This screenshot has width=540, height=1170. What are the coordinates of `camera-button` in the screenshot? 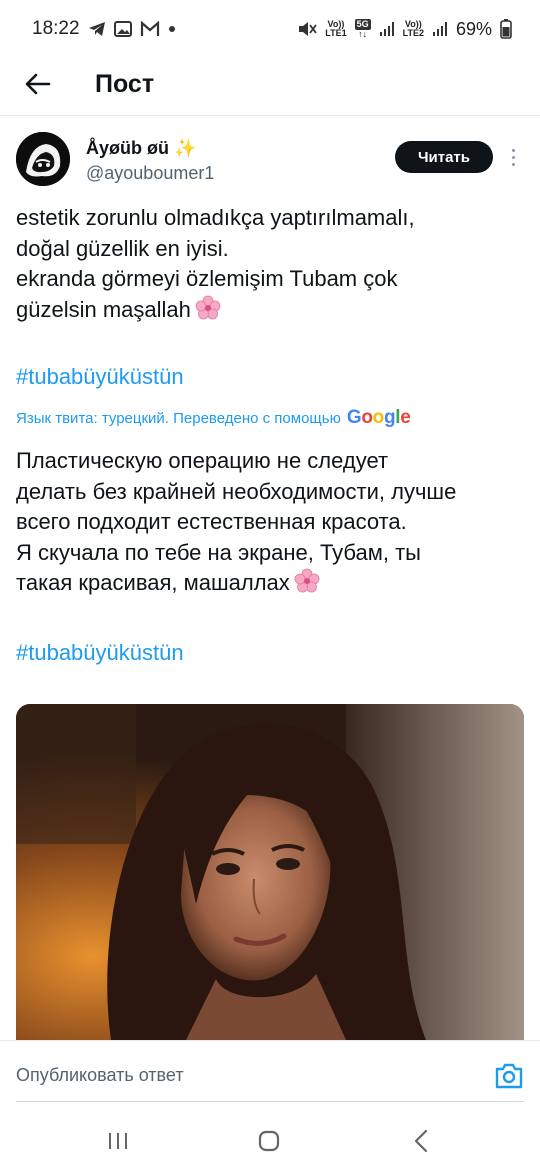 It's located at (509, 1076).